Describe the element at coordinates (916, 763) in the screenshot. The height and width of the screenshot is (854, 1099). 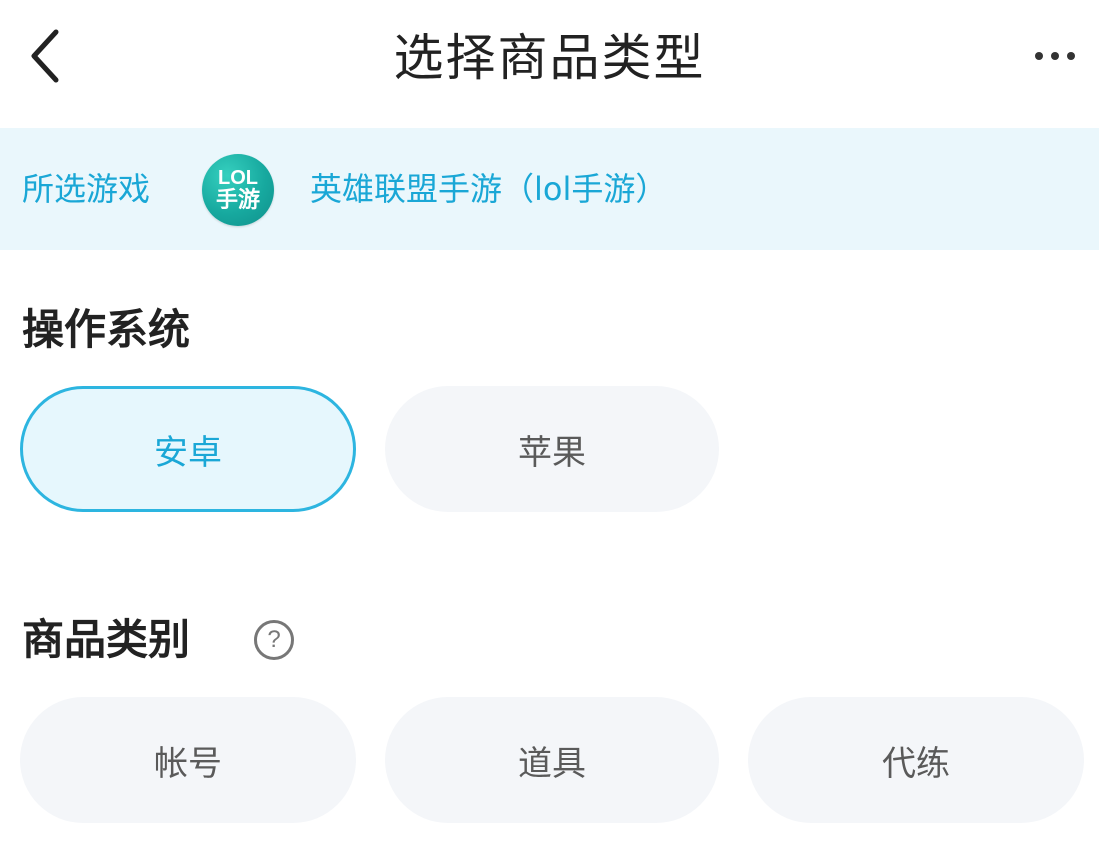
I see `category-option-label: 代练` at that location.